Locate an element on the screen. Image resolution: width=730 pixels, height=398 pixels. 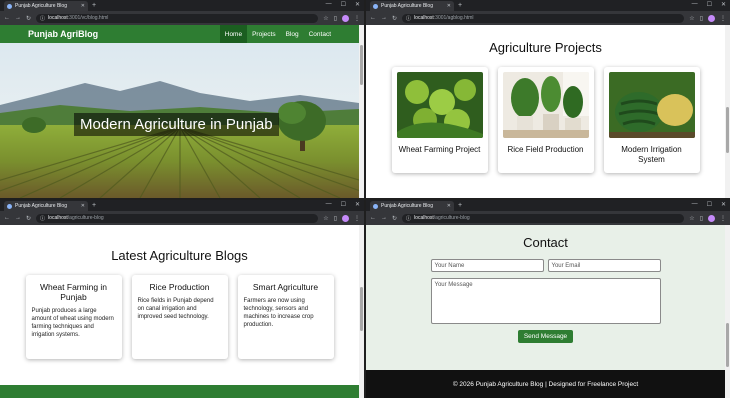
message-field: Your Message is located at coordinates (545, 301).